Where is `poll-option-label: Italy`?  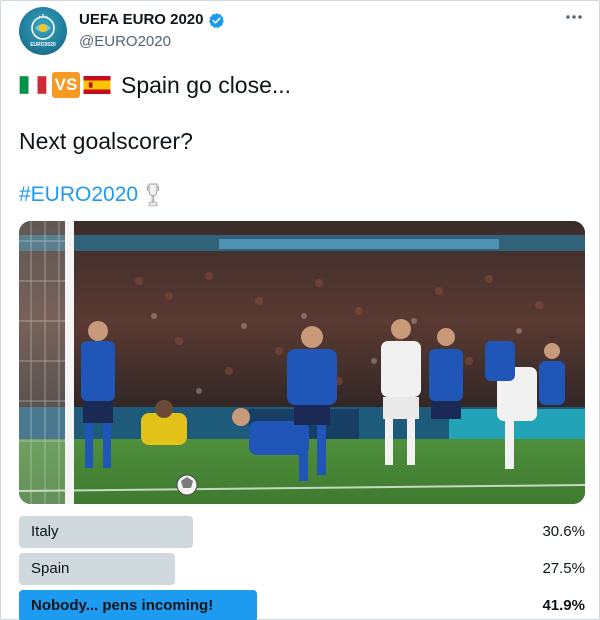 poll-option-label: Italy is located at coordinates (45, 531).